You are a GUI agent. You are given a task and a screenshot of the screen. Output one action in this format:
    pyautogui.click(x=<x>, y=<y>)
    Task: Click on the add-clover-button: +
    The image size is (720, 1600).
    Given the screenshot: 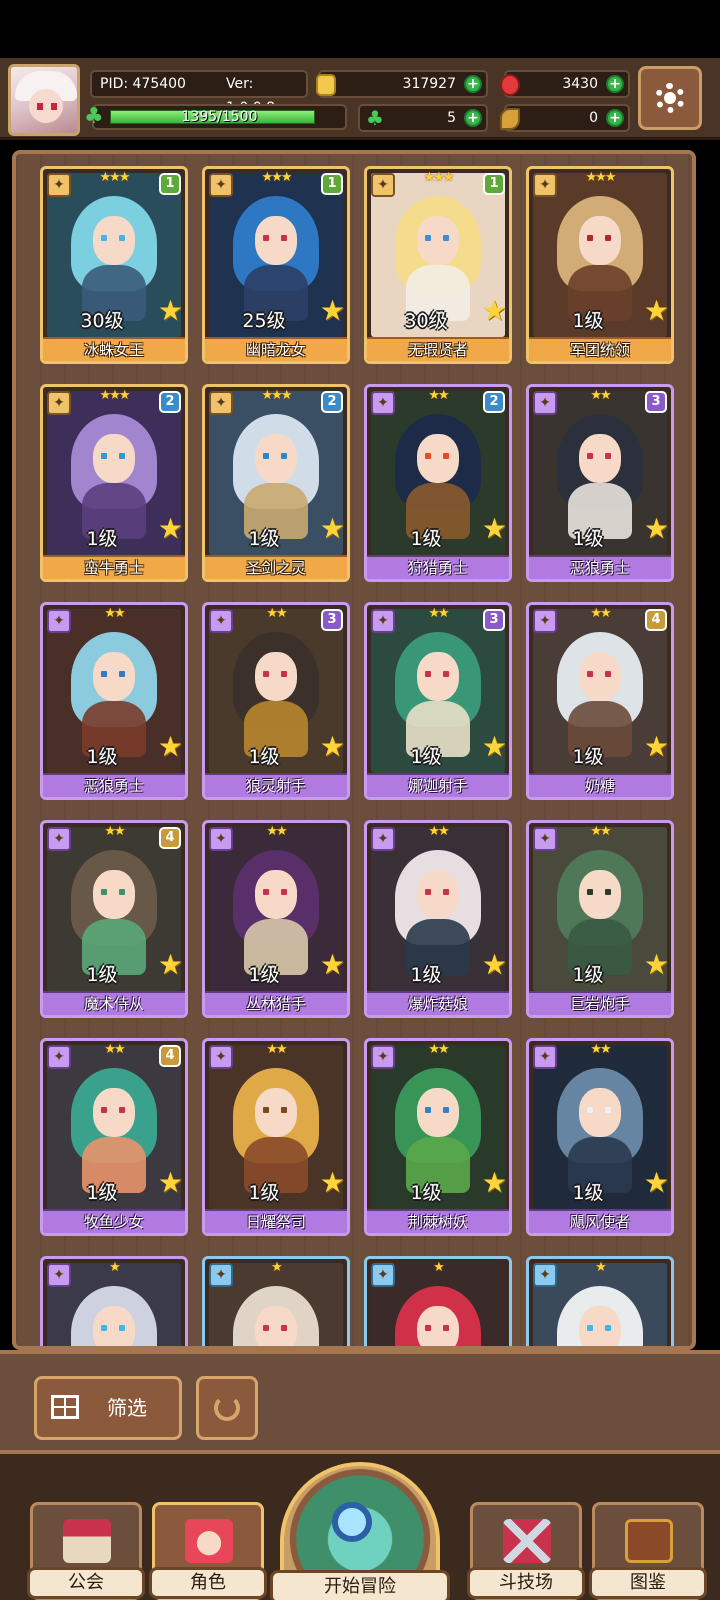 What is the action you would take?
    pyautogui.click(x=473, y=118)
    